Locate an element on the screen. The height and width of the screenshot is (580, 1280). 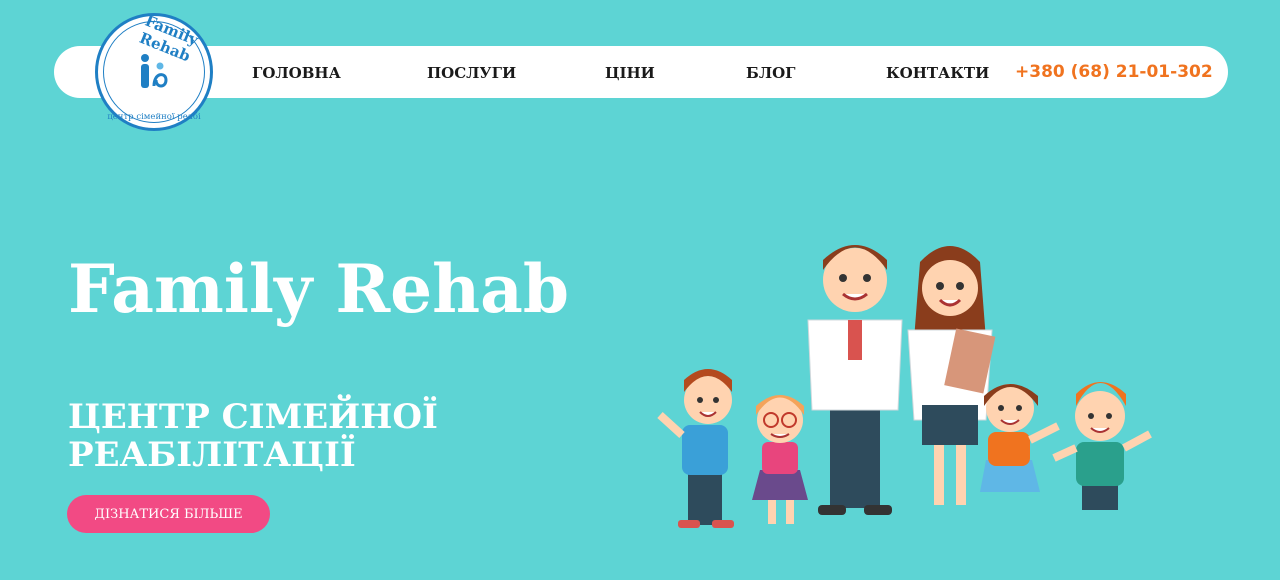
nav-link-home: ГОЛОВНА is located at coordinates (296, 73).